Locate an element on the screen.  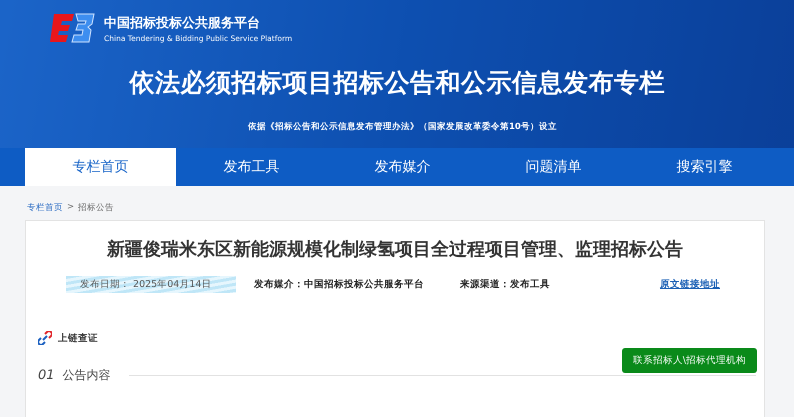
section-title: 公告内容 is located at coordinates (86, 375).